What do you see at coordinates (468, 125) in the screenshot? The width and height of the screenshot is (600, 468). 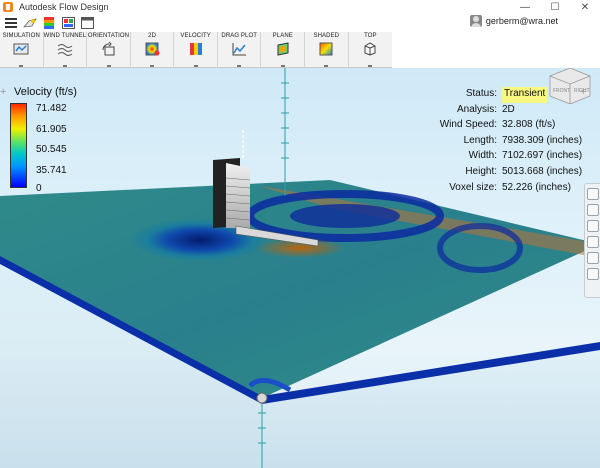 I see `info-label: Wind Speed:` at bounding box center [468, 125].